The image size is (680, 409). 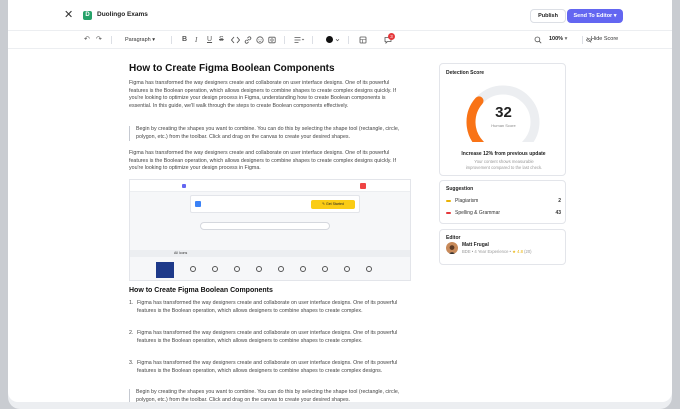 I want to click on suggestion-label: Spelling & Grammar, so click(x=478, y=213).